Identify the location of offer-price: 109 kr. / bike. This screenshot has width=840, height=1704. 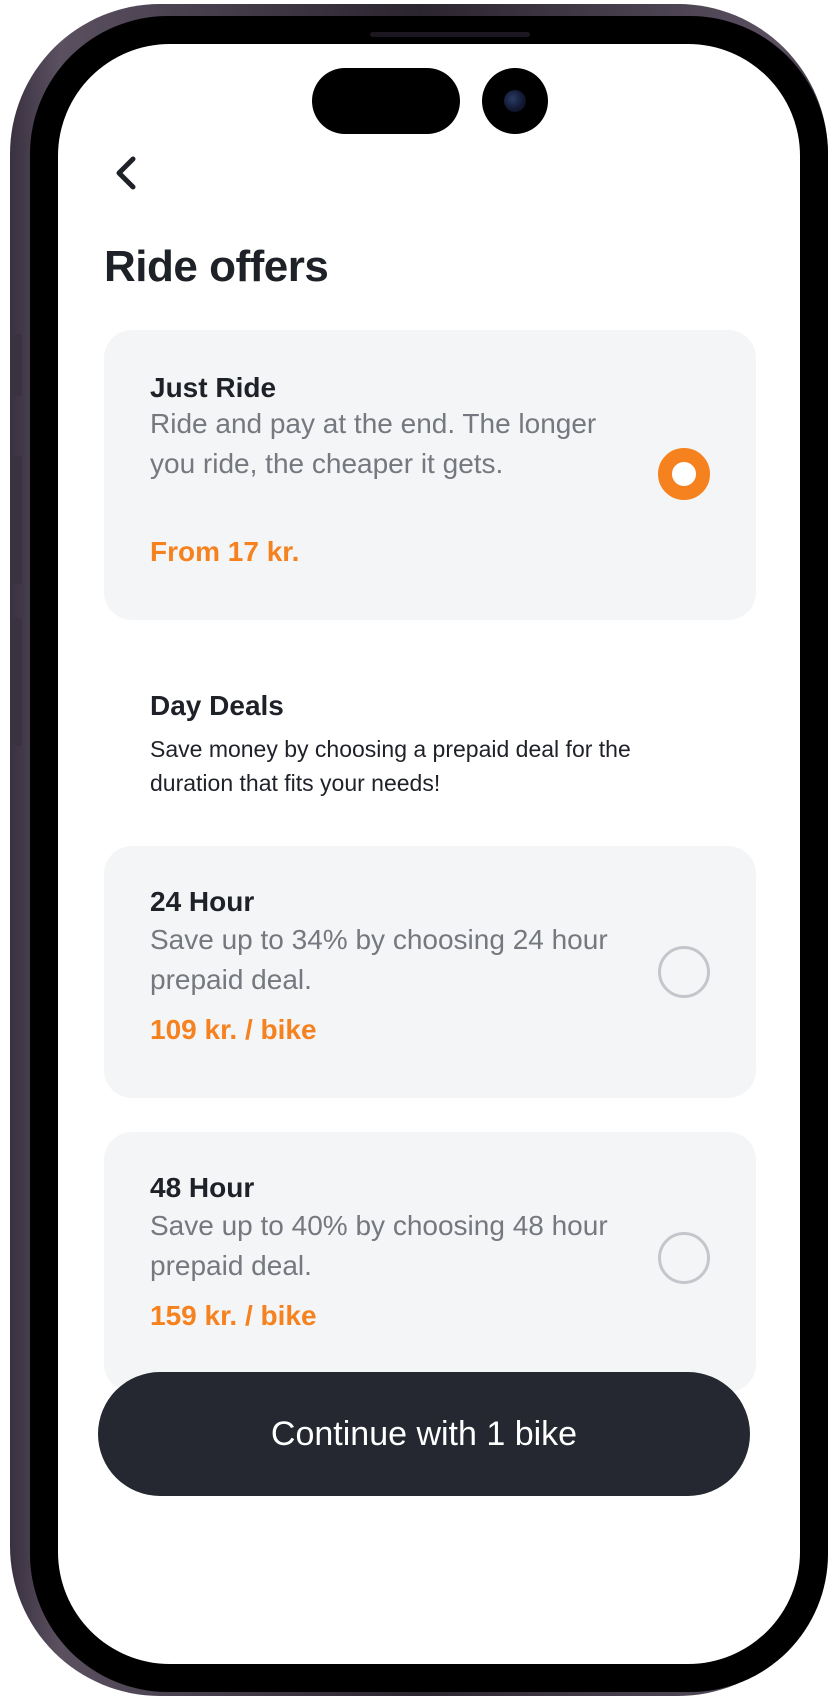
(233, 1029).